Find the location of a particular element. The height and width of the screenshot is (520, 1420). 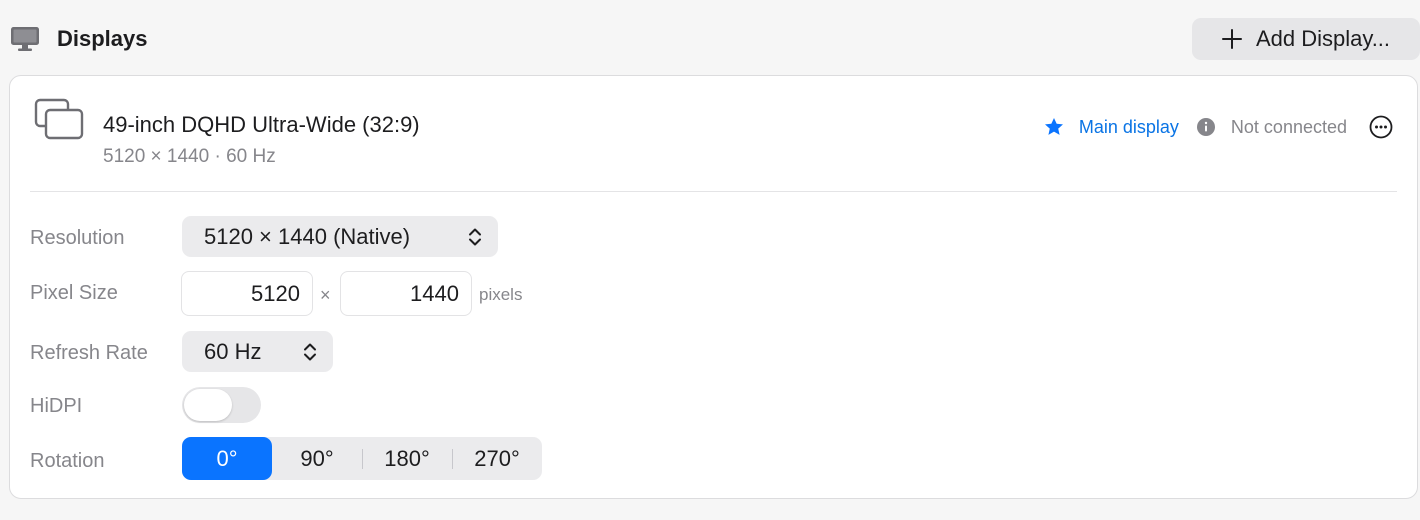

rotation-option-90-label: 90° is located at coordinates (317, 458).